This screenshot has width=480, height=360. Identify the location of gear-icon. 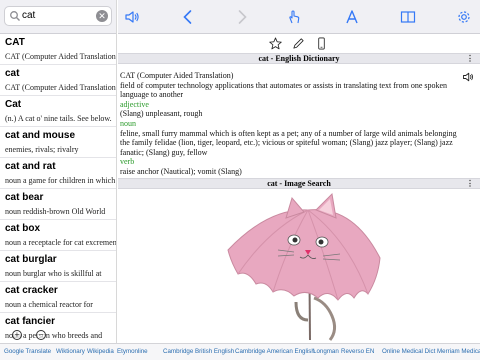
(464, 17).